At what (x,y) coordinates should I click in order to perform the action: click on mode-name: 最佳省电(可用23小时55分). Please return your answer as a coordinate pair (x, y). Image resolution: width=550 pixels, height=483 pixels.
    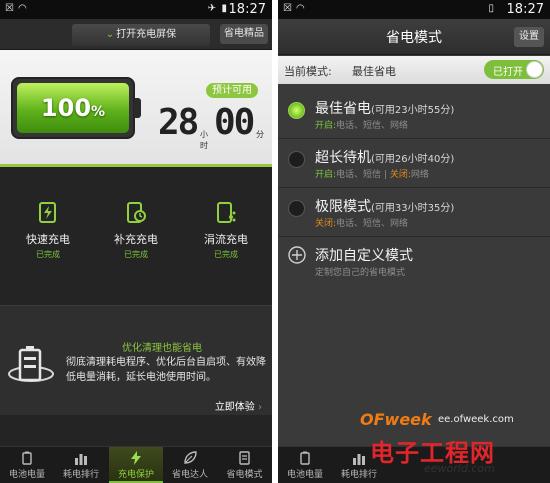
    Looking at the image, I should click on (384, 108).